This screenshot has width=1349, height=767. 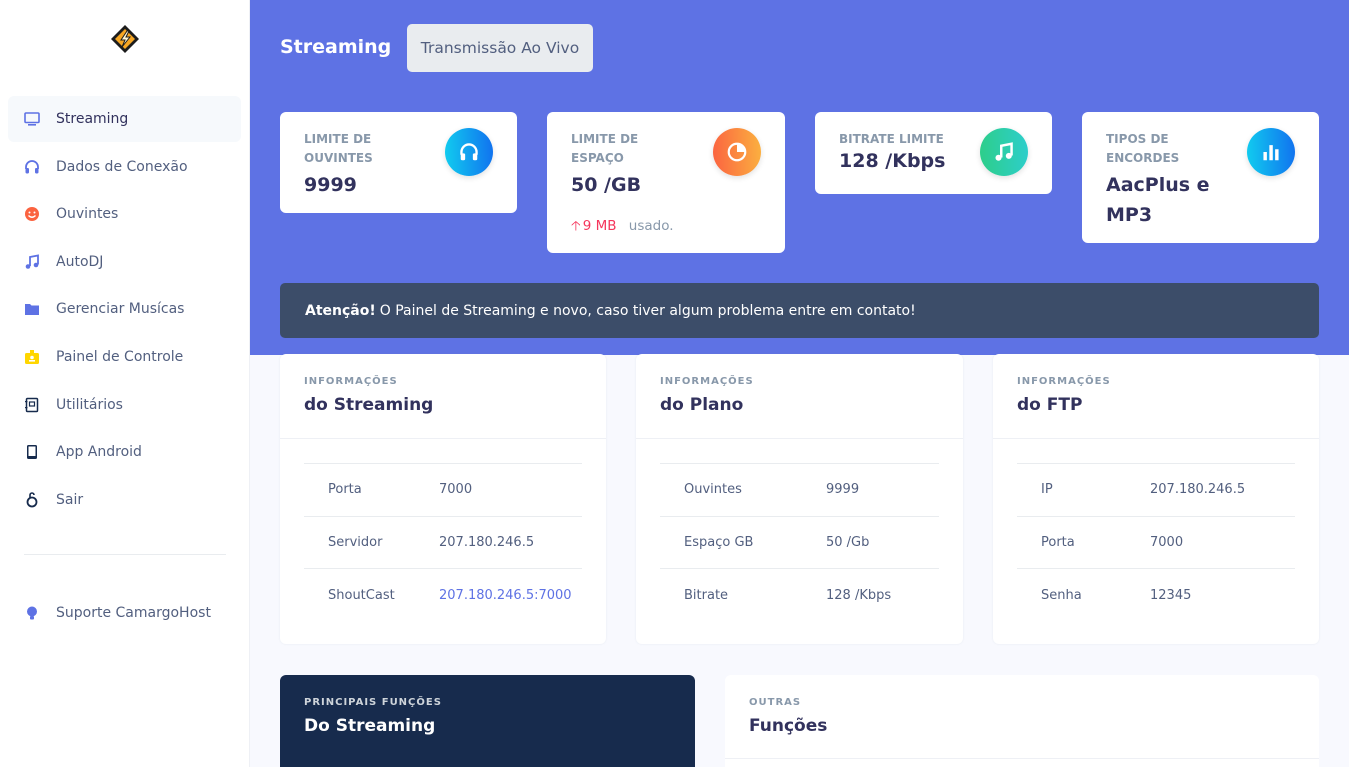 I want to click on row-key: IP, so click(x=1047, y=490).